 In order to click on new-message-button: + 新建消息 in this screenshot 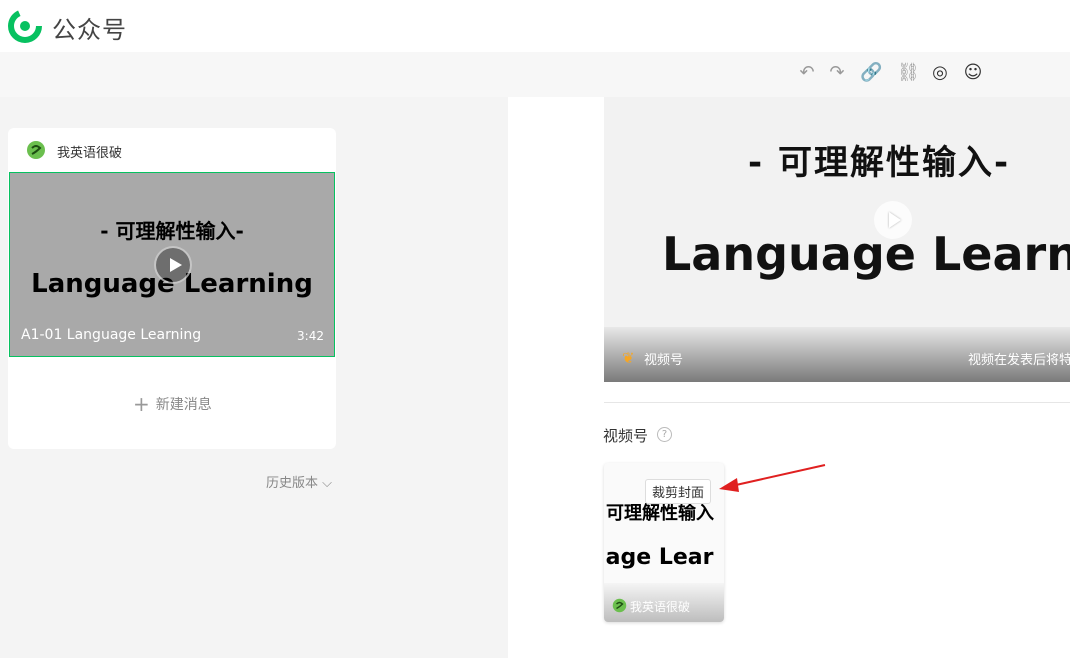, I will do `click(172, 404)`.